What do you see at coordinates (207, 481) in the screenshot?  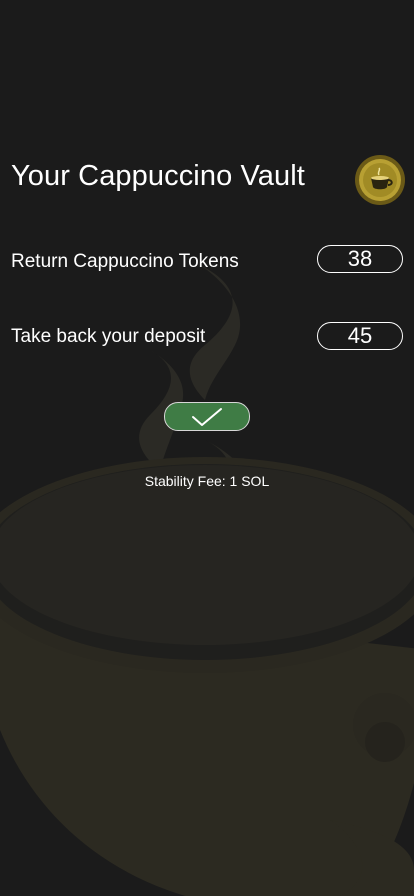 I see `stability-fee-text: Stability Fee: 1 SOL` at bounding box center [207, 481].